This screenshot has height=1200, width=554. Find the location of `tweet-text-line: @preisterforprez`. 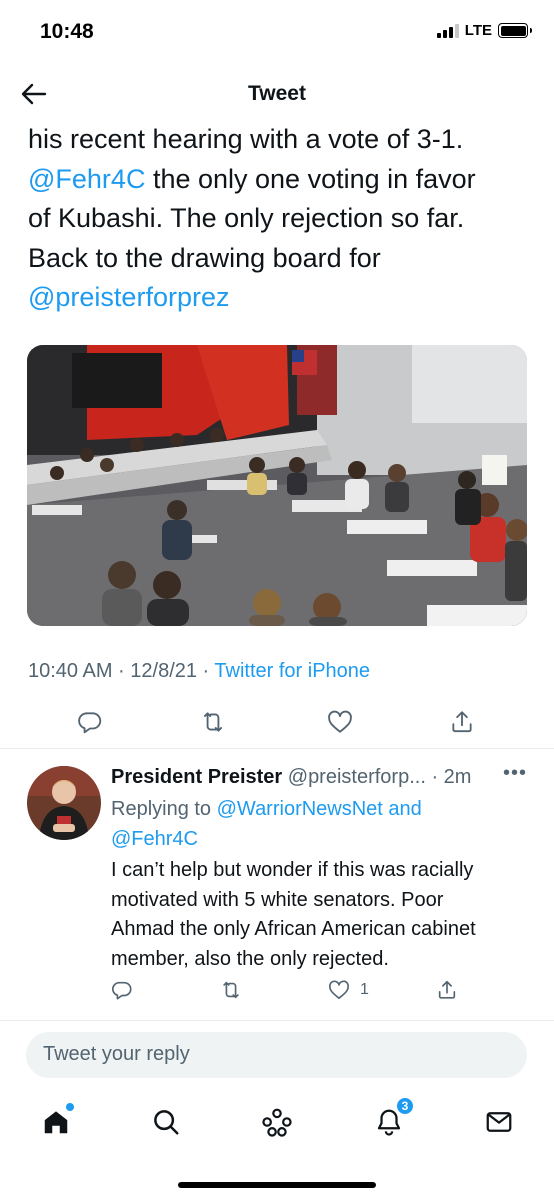

tweet-text-line: @preisterforprez is located at coordinates (278, 298).